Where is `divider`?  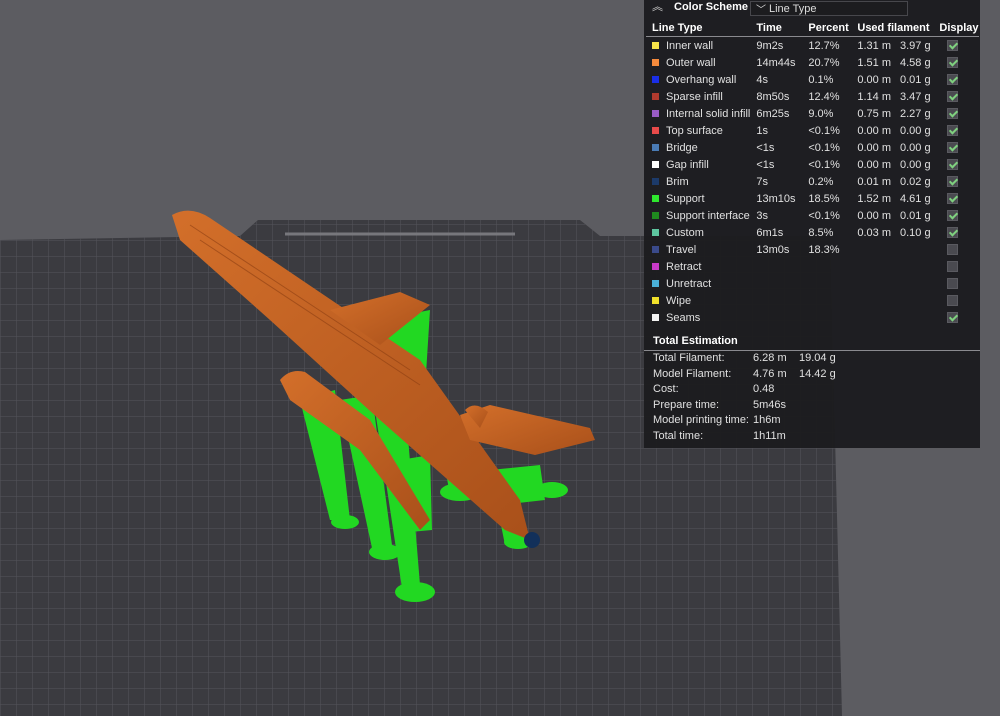 divider is located at coordinates (812, 350).